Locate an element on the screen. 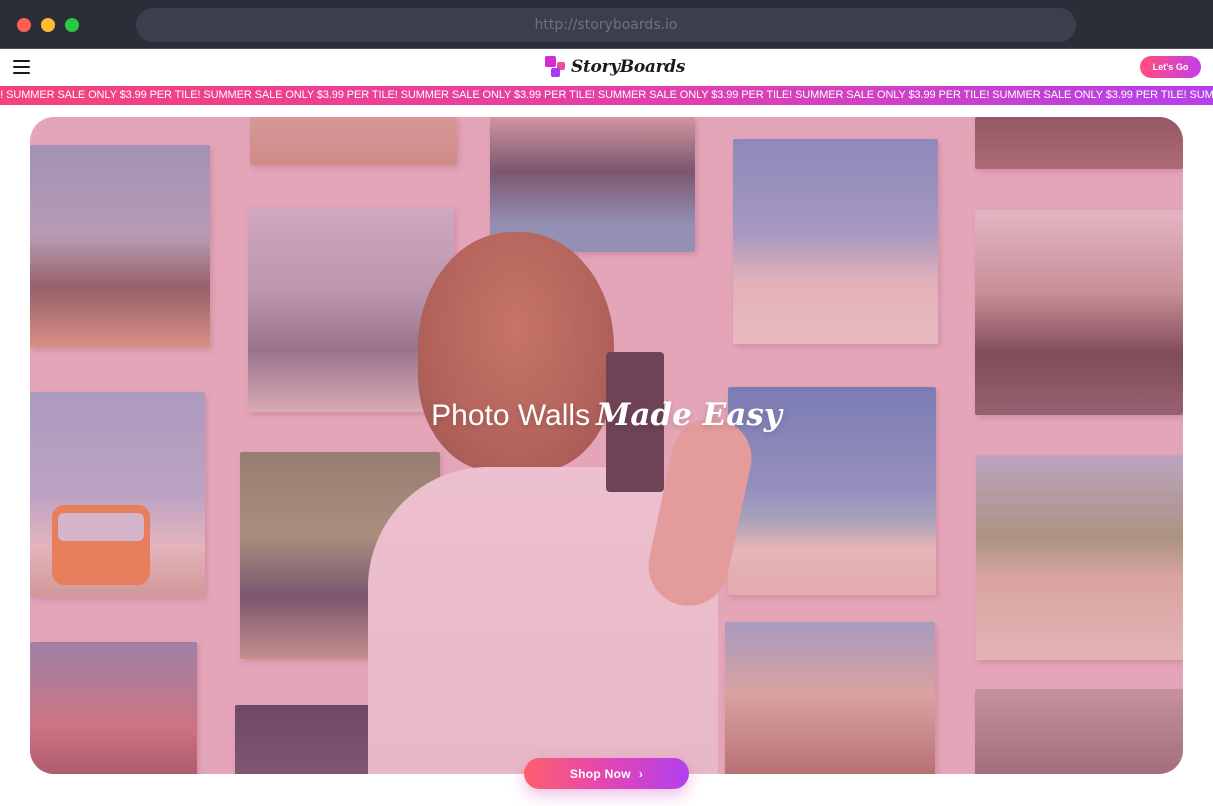 This screenshot has height=806, width=1213. address-bar: http://storyboards.io is located at coordinates (606, 25).